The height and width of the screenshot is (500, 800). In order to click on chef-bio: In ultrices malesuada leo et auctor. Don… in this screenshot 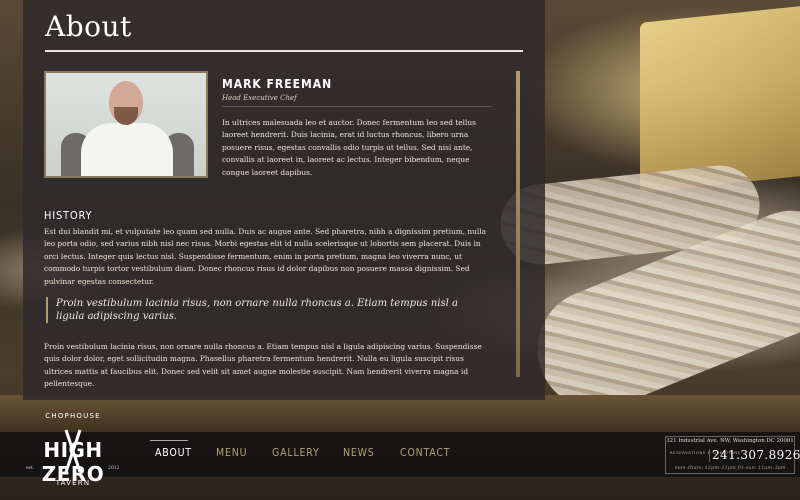, I will do `click(349, 147)`.